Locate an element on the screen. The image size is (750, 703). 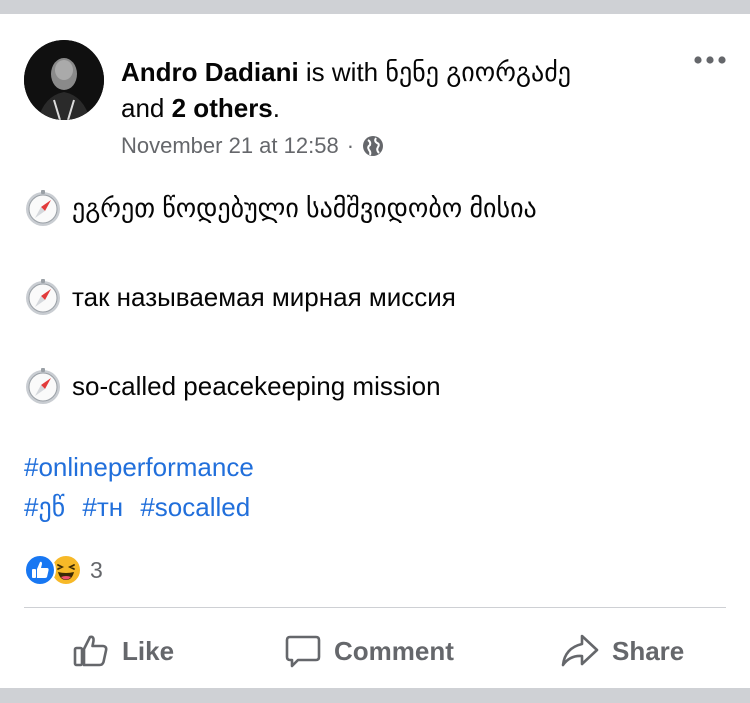
globe-icon is located at coordinates (373, 146).